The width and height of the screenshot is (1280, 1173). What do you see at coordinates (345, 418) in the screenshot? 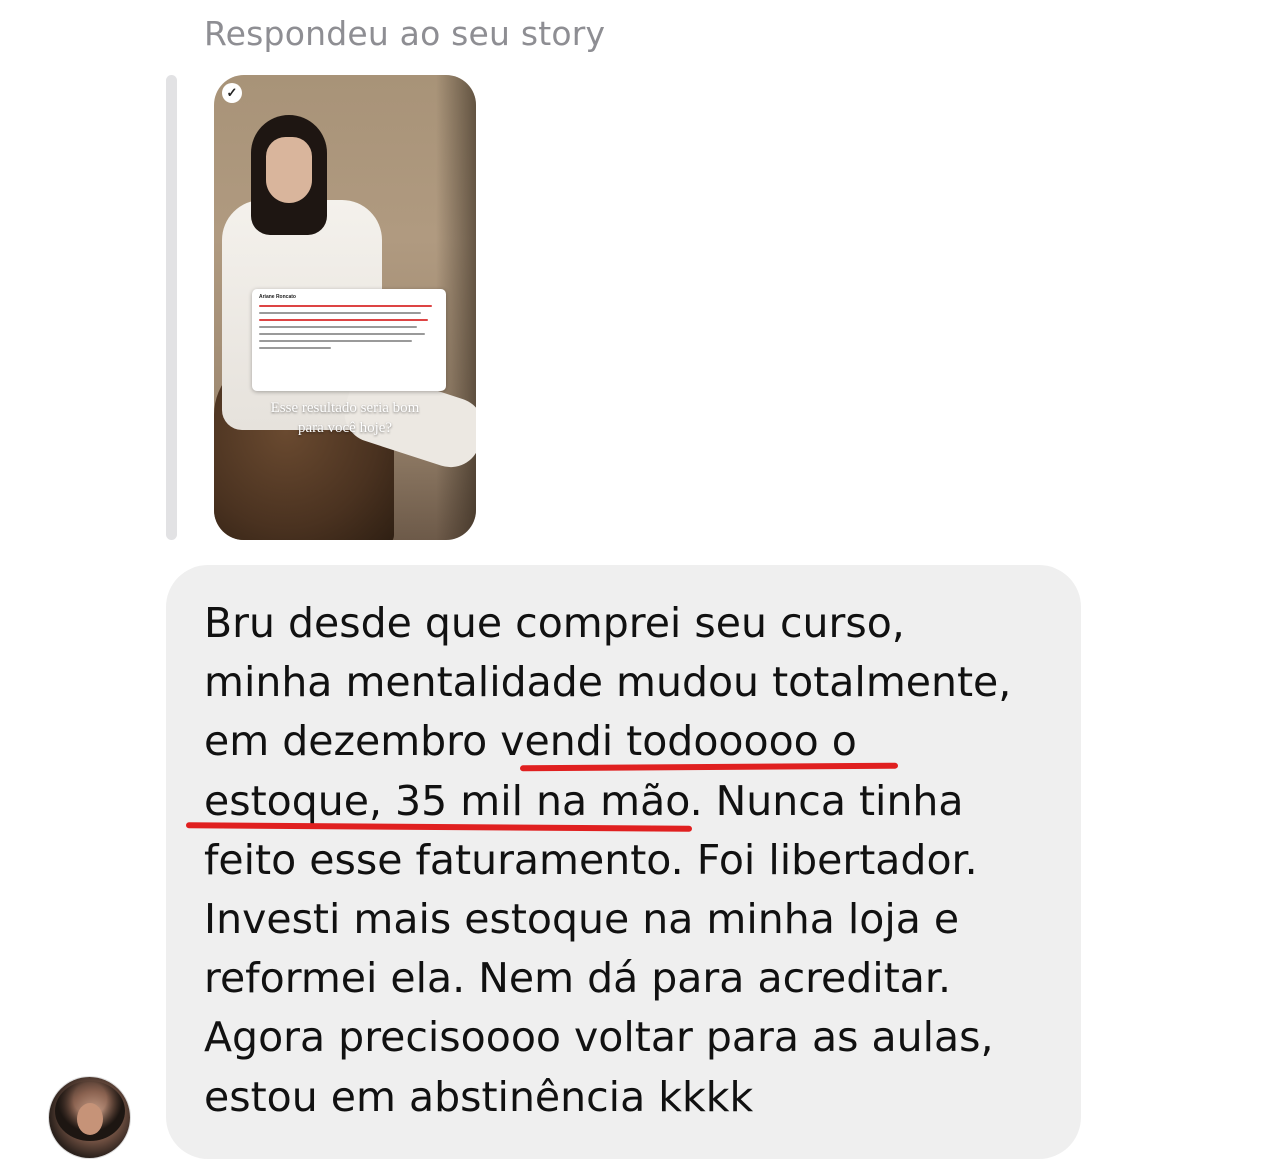
I see `story-caption: Esse resultado seria bom para você hoje?` at bounding box center [345, 418].